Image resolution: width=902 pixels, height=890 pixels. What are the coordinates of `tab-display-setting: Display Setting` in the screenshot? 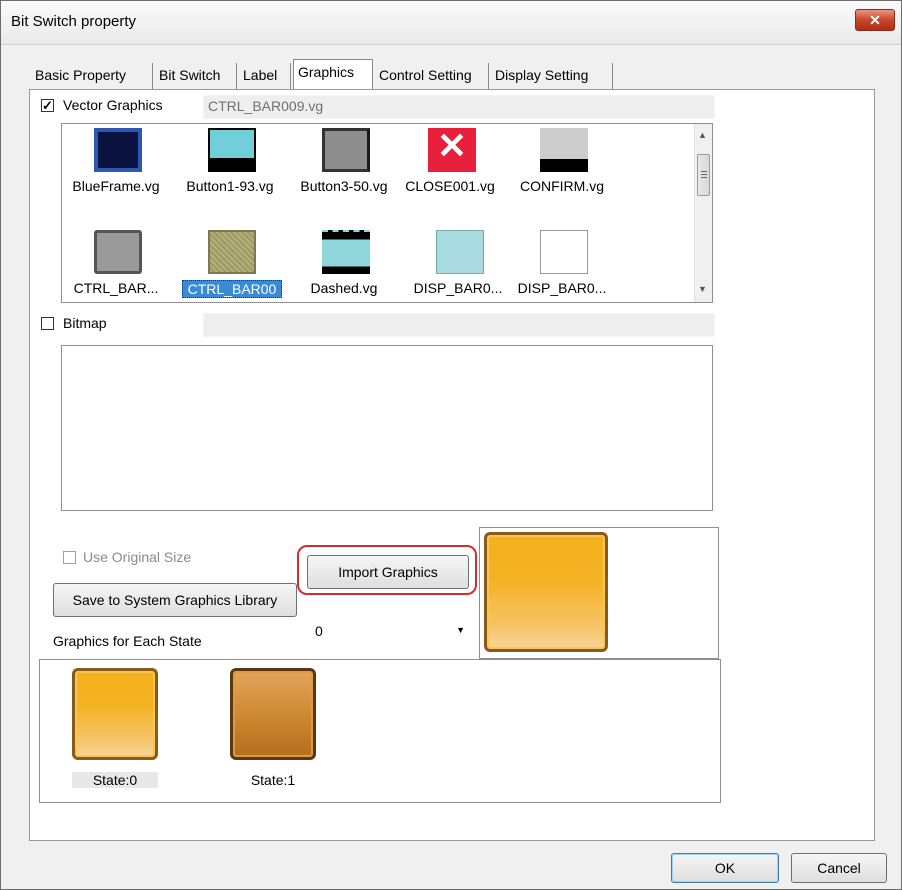 It's located at (551, 76).